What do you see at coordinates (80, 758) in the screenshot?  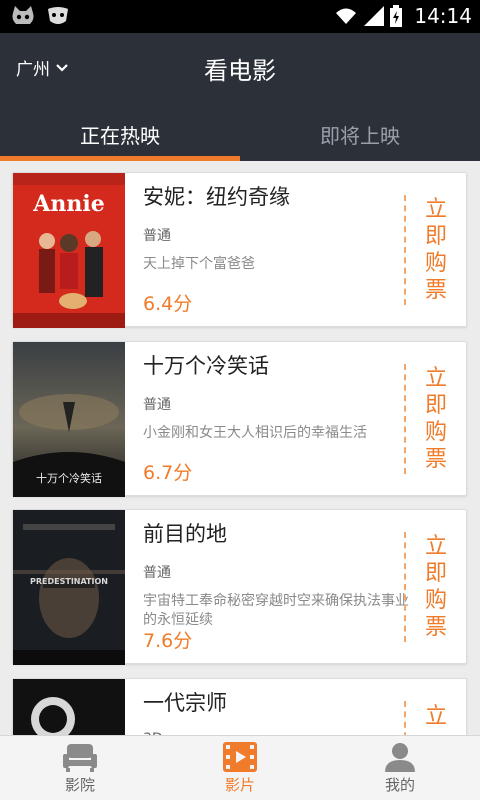 I see `cinema-seat-icon` at bounding box center [80, 758].